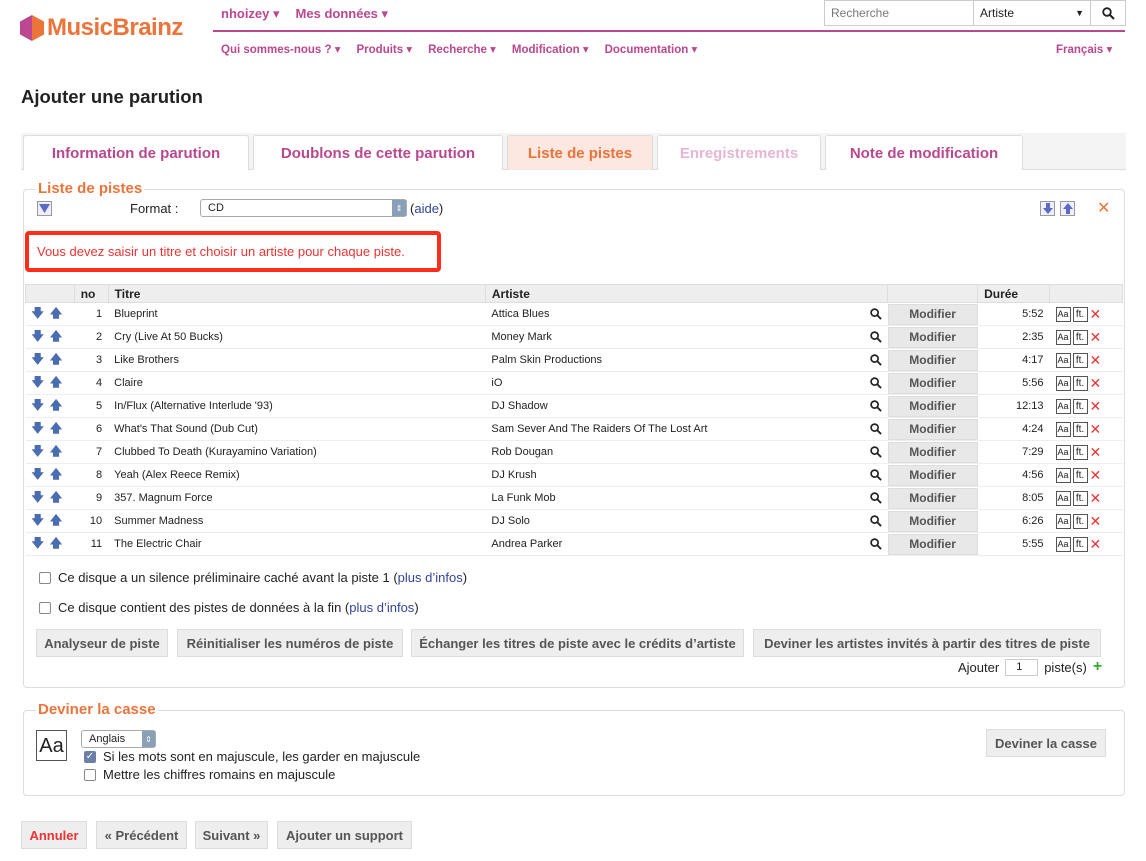 The width and height of the screenshot is (1146, 861). I want to click on track-number: 5, so click(91, 406).